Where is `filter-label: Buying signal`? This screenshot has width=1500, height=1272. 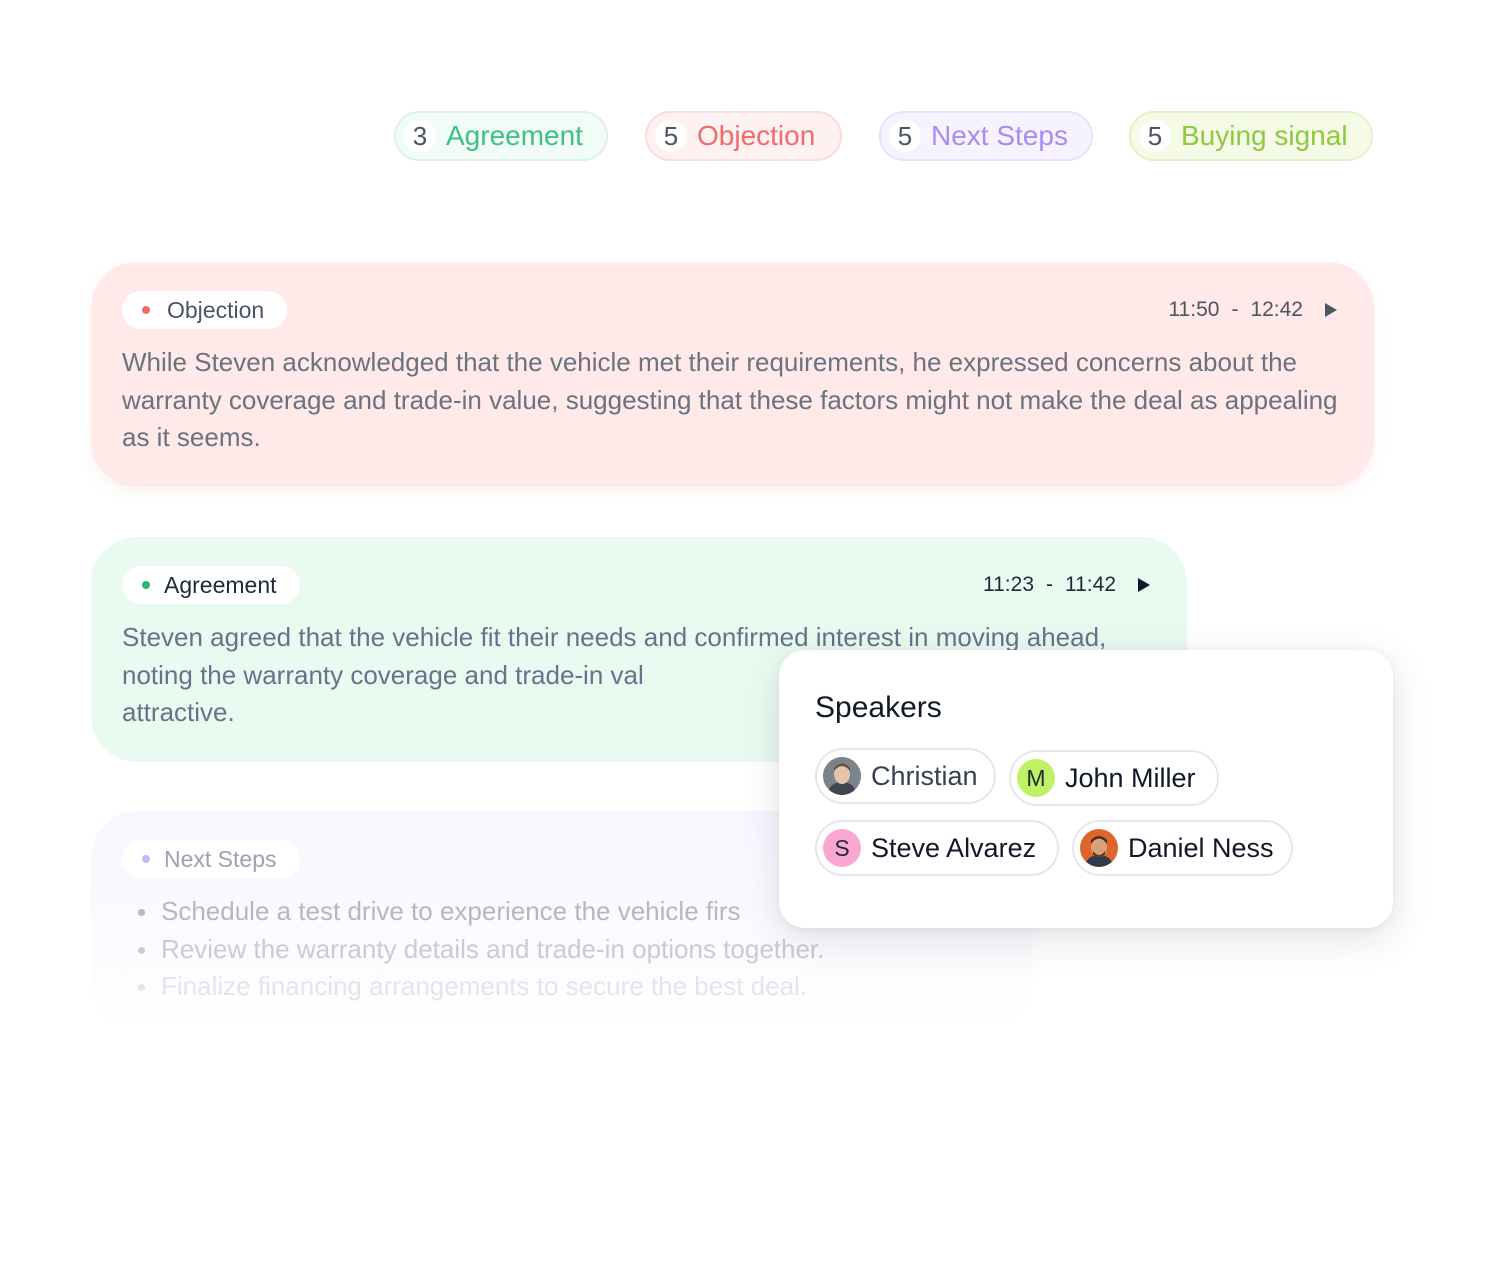 filter-label: Buying signal is located at coordinates (1264, 135).